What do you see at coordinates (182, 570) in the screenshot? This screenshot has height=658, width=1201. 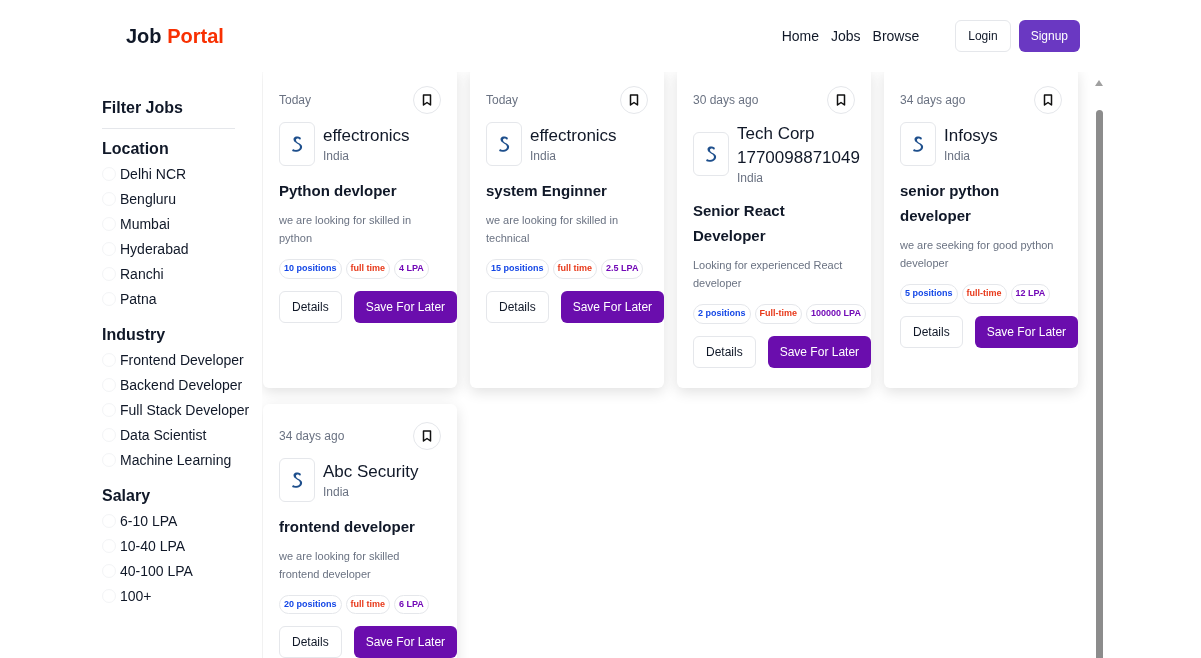 I see `filter-option: 40-100 LPA` at bounding box center [182, 570].